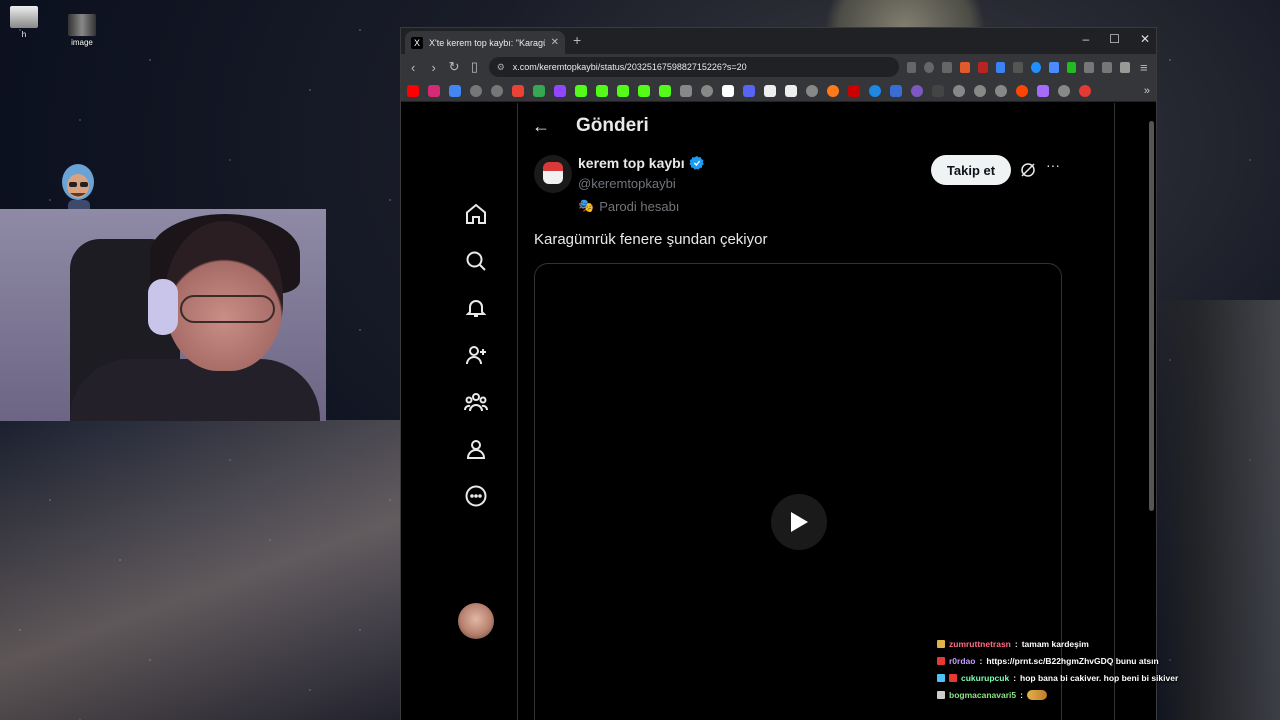 The width and height of the screenshot is (1280, 720). I want to click on discord-bookmark-icon, so click(749, 90).